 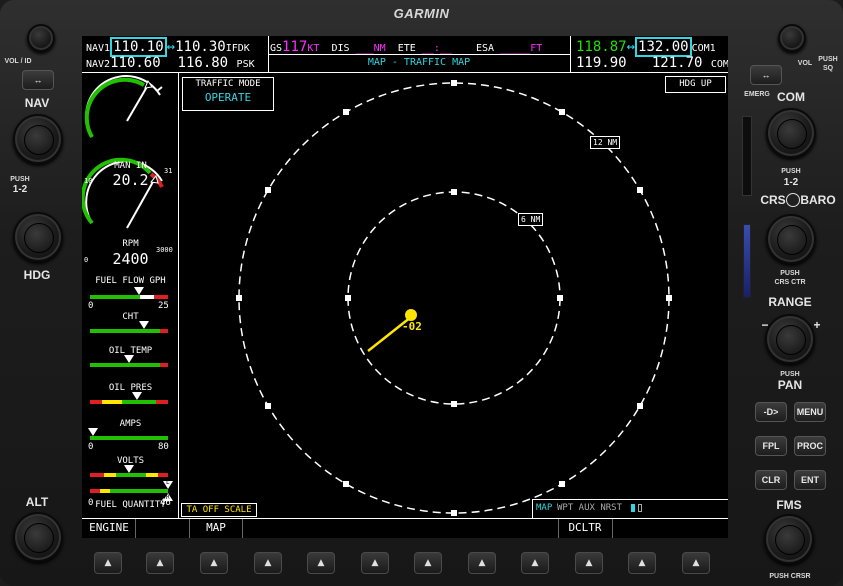 I want to click on softkey-button-4: ▲, so click(x=268, y=563).